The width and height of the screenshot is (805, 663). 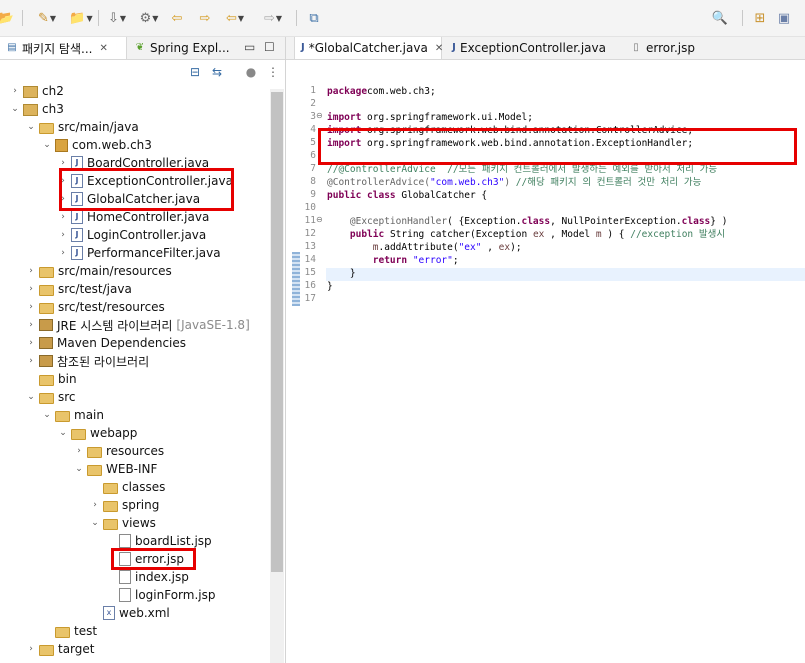 I want to click on tree-item: ⌄ WEB-INF, so click(x=115, y=469).